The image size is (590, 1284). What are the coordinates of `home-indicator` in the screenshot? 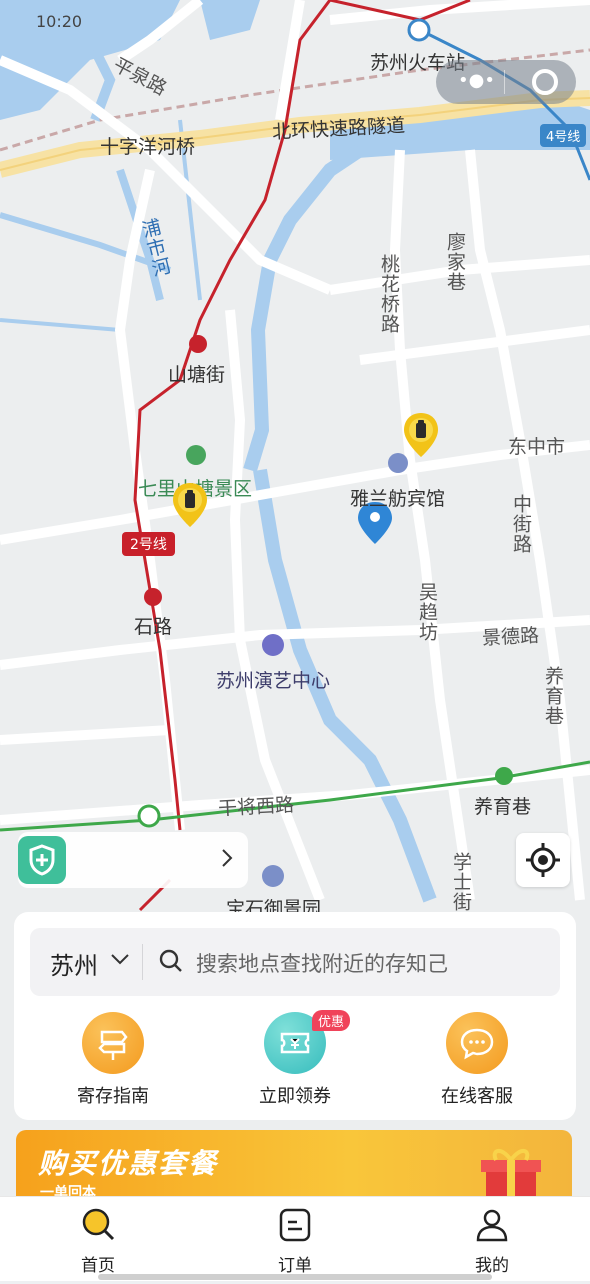 It's located at (295, 1277).